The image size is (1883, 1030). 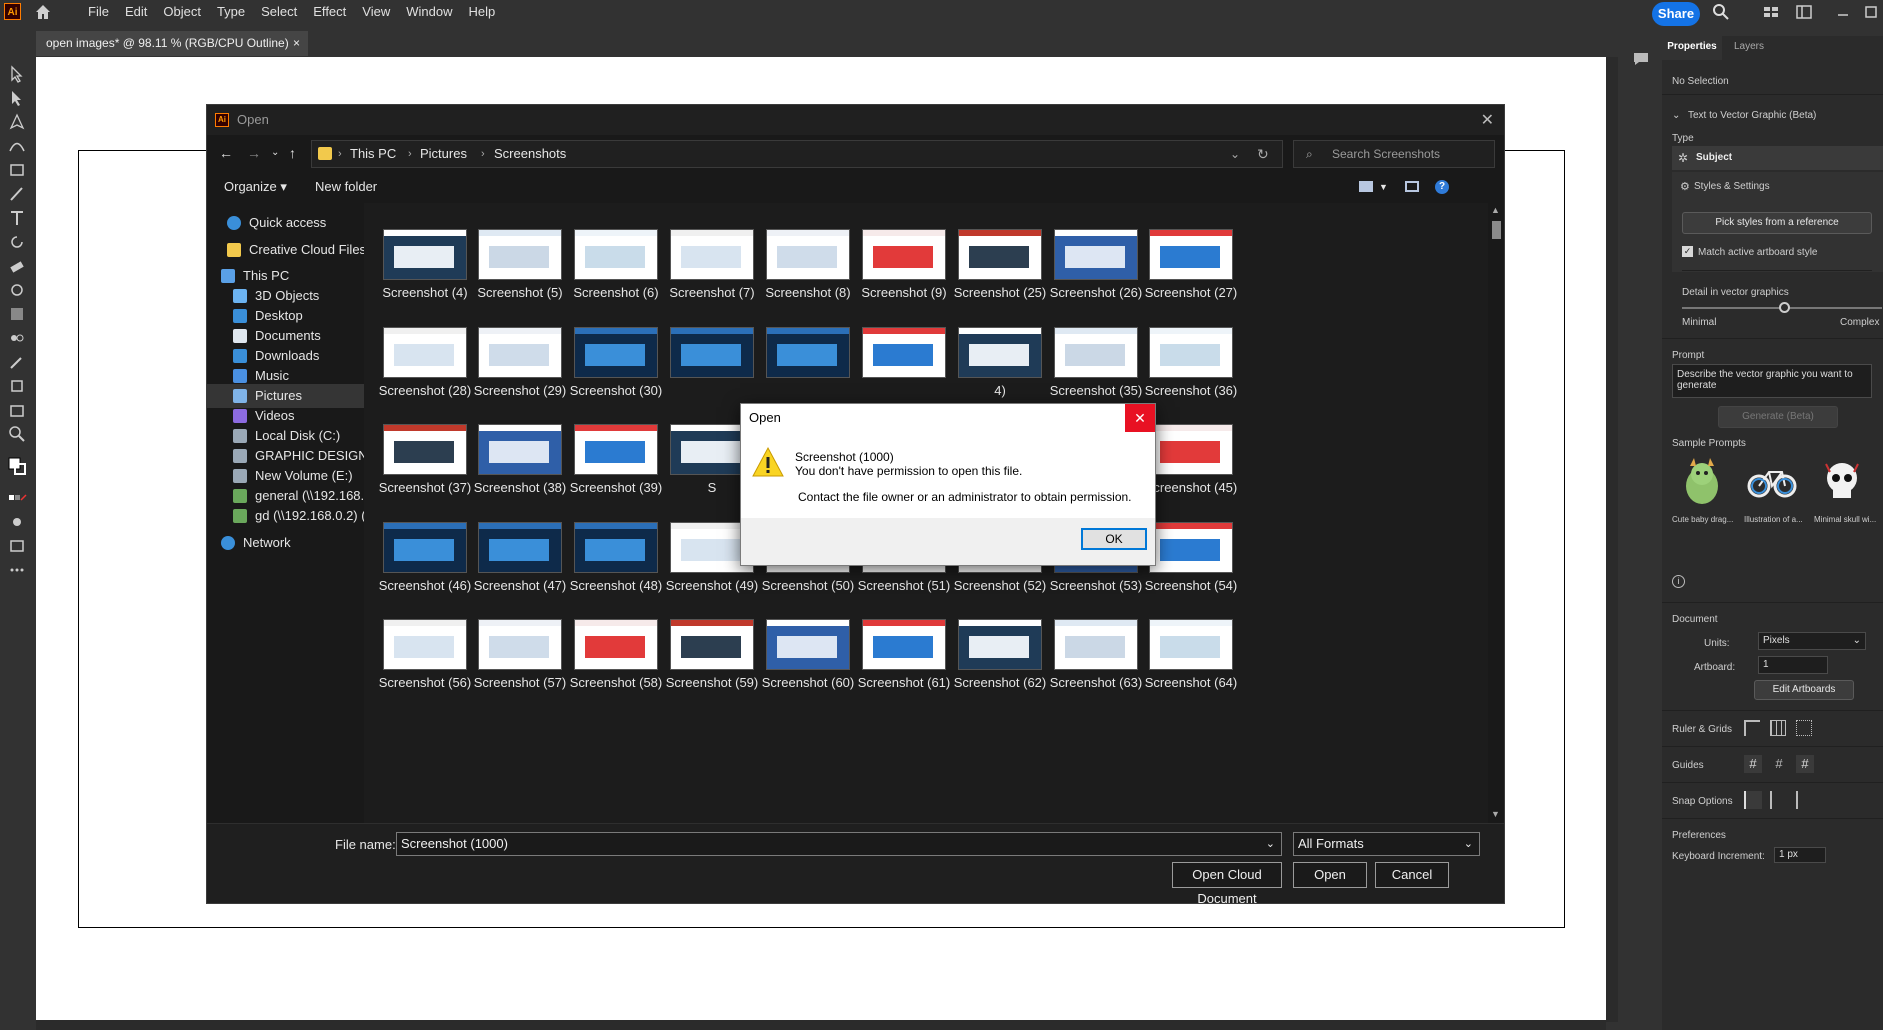 I want to click on file-item: Screenshot (46), so click(x=425, y=574).